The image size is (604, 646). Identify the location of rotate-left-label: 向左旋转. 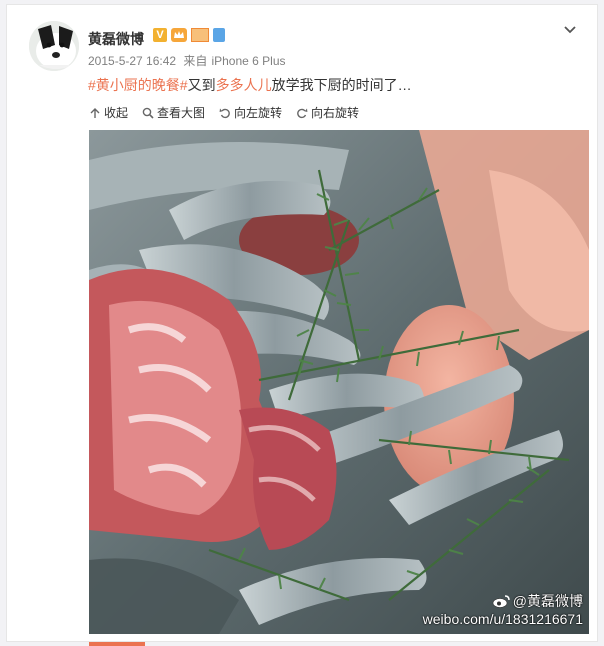
(258, 113).